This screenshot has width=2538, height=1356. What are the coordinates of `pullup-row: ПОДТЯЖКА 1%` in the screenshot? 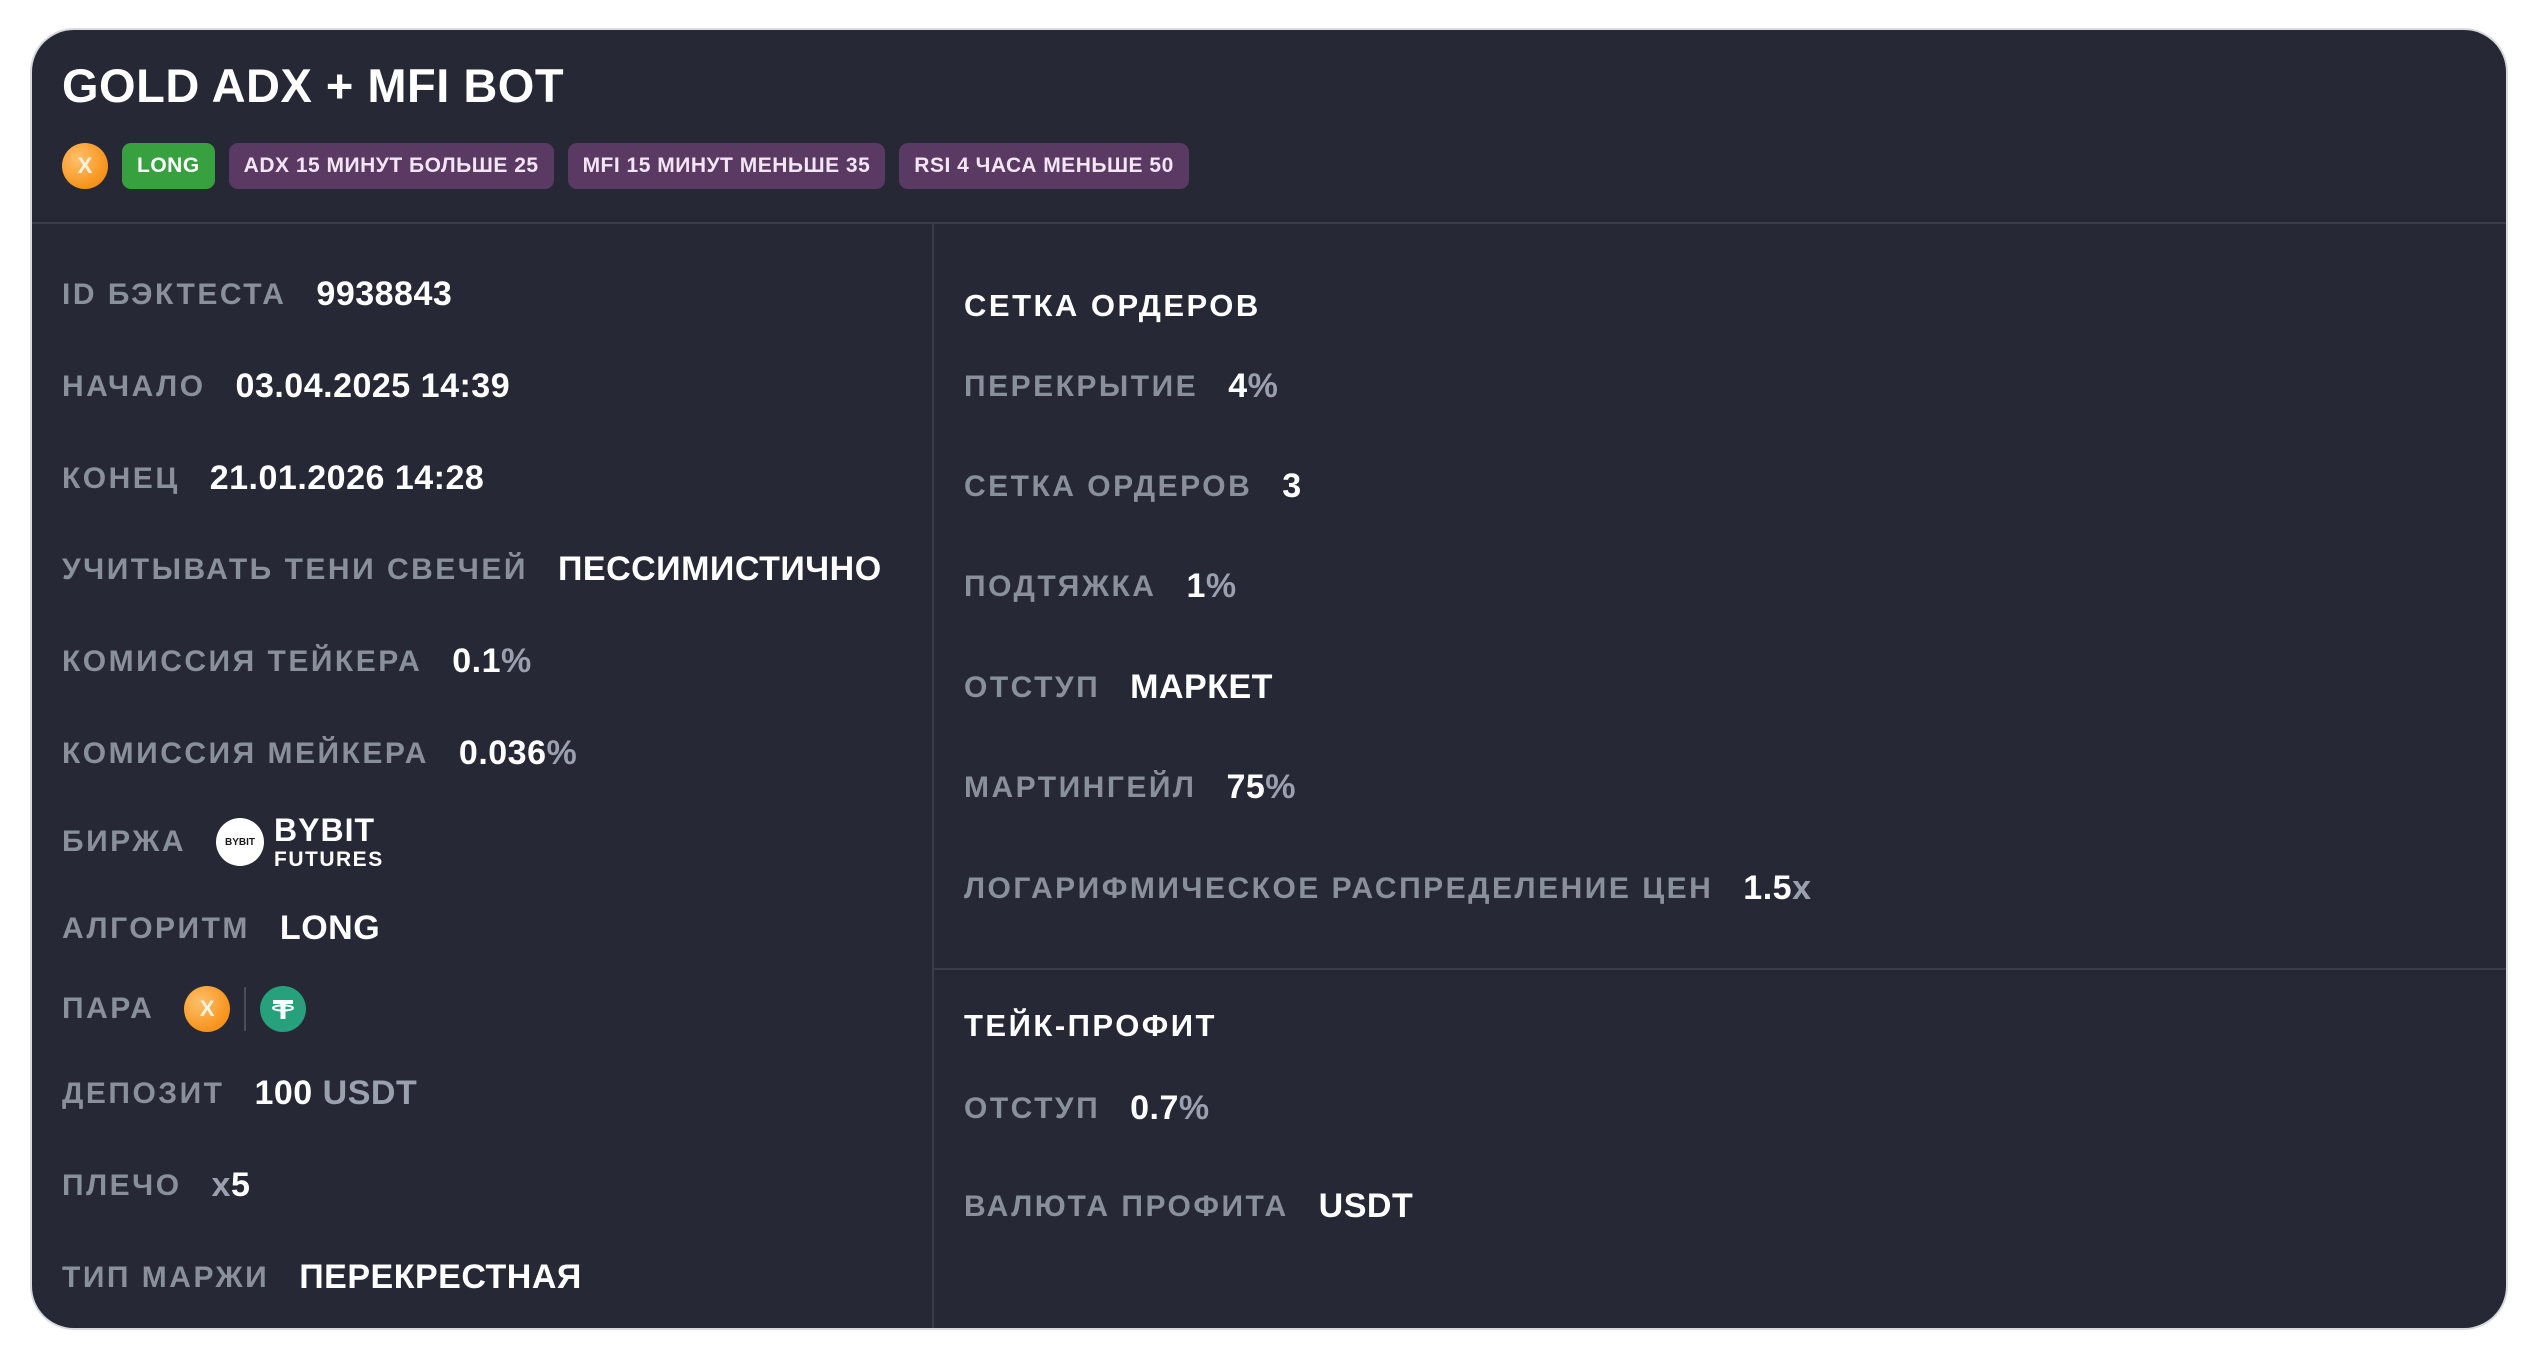 It's located at (1100, 586).